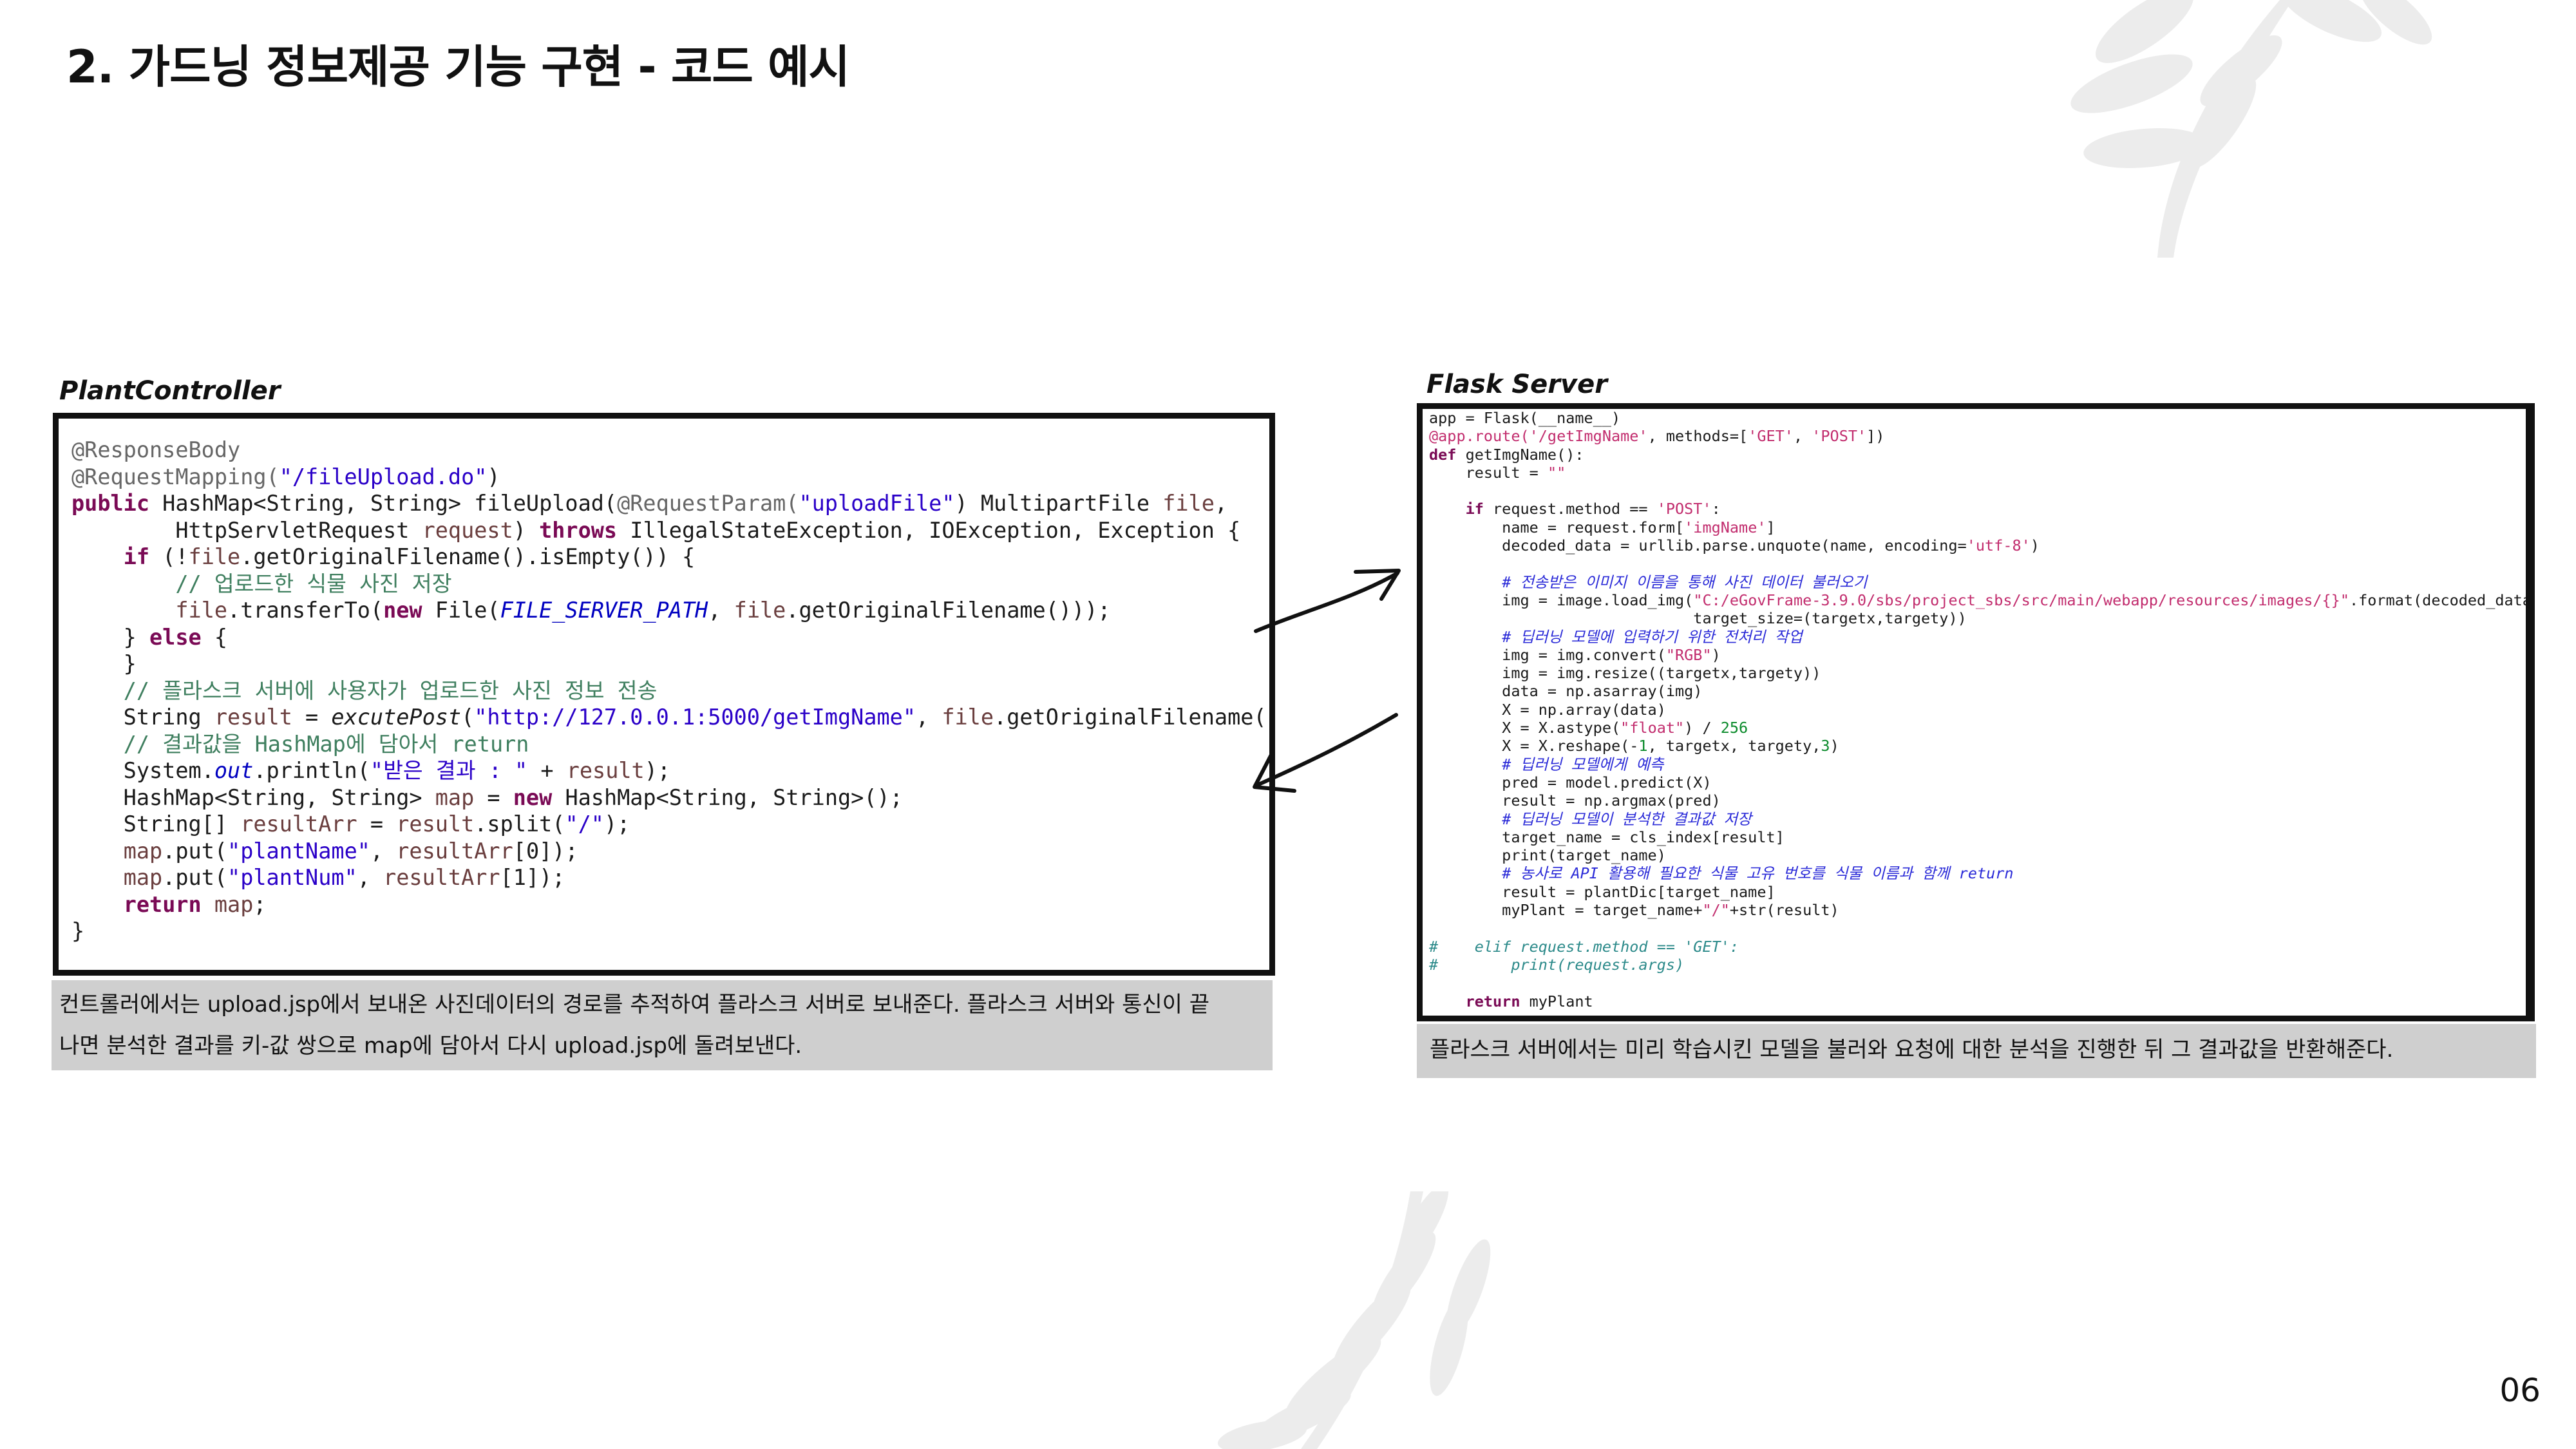 Image resolution: width=2576 pixels, height=1449 pixels. I want to click on page-number: 06, so click(2520, 1390).